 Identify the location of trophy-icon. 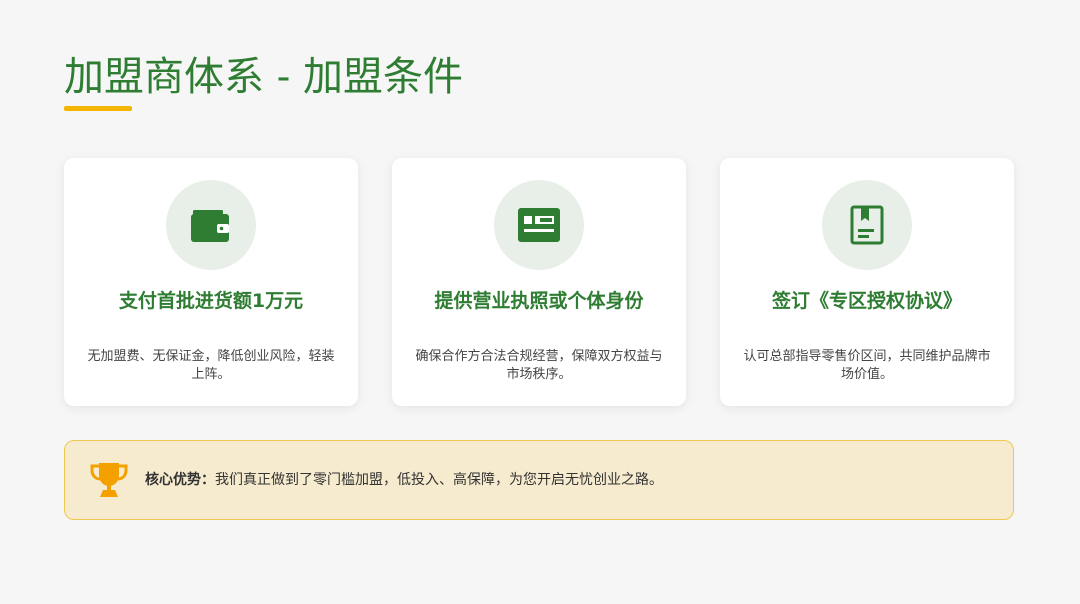
(109, 480).